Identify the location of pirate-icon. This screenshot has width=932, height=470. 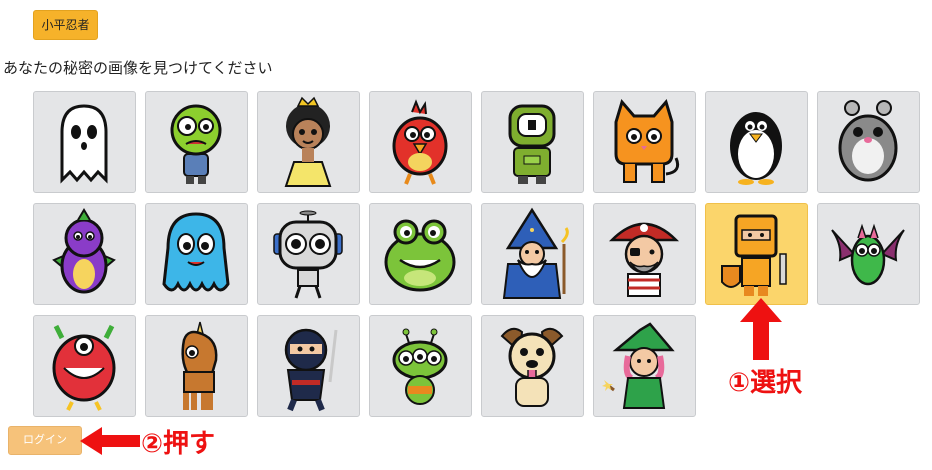
(644, 259).